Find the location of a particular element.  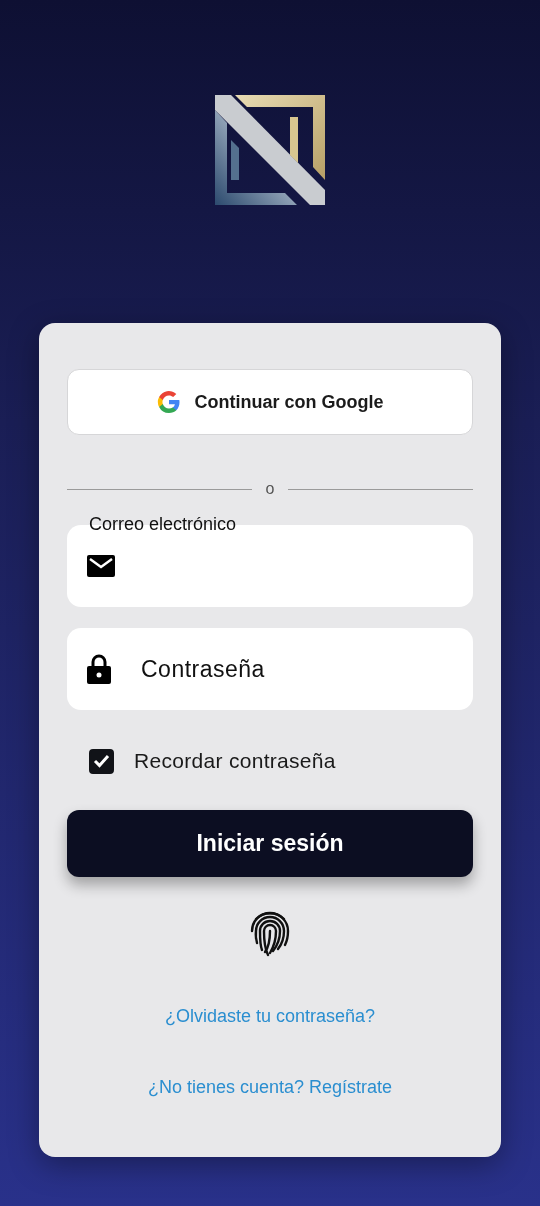

fingerprint-icon is located at coordinates (270, 934).